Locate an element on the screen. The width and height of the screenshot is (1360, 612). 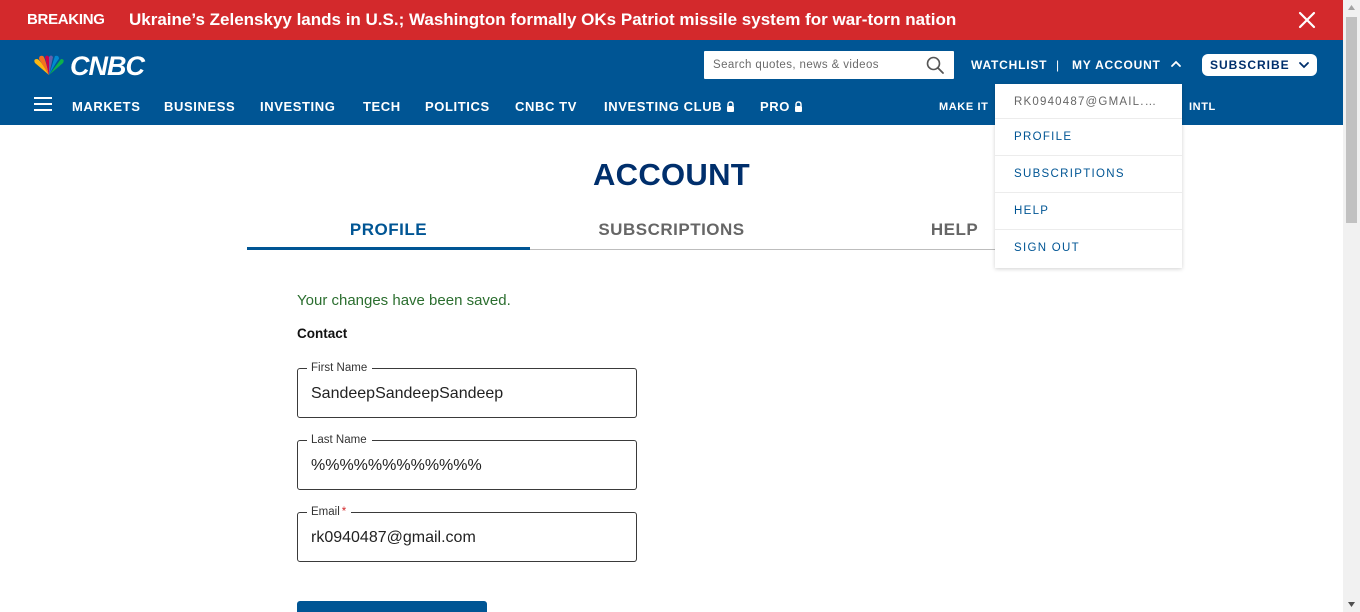
scroll-down-arrow-icon is located at coordinates (1351, 604).